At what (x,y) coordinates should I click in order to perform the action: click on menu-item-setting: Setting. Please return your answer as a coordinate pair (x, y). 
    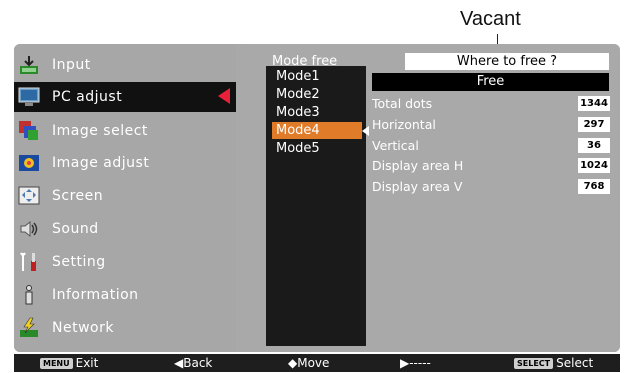
    Looking at the image, I should click on (125, 262).